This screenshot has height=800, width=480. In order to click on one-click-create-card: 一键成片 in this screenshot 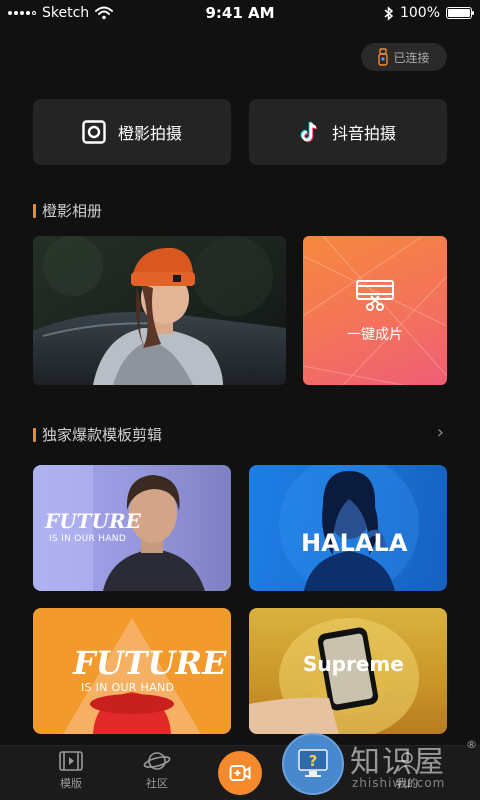, I will do `click(375, 310)`.